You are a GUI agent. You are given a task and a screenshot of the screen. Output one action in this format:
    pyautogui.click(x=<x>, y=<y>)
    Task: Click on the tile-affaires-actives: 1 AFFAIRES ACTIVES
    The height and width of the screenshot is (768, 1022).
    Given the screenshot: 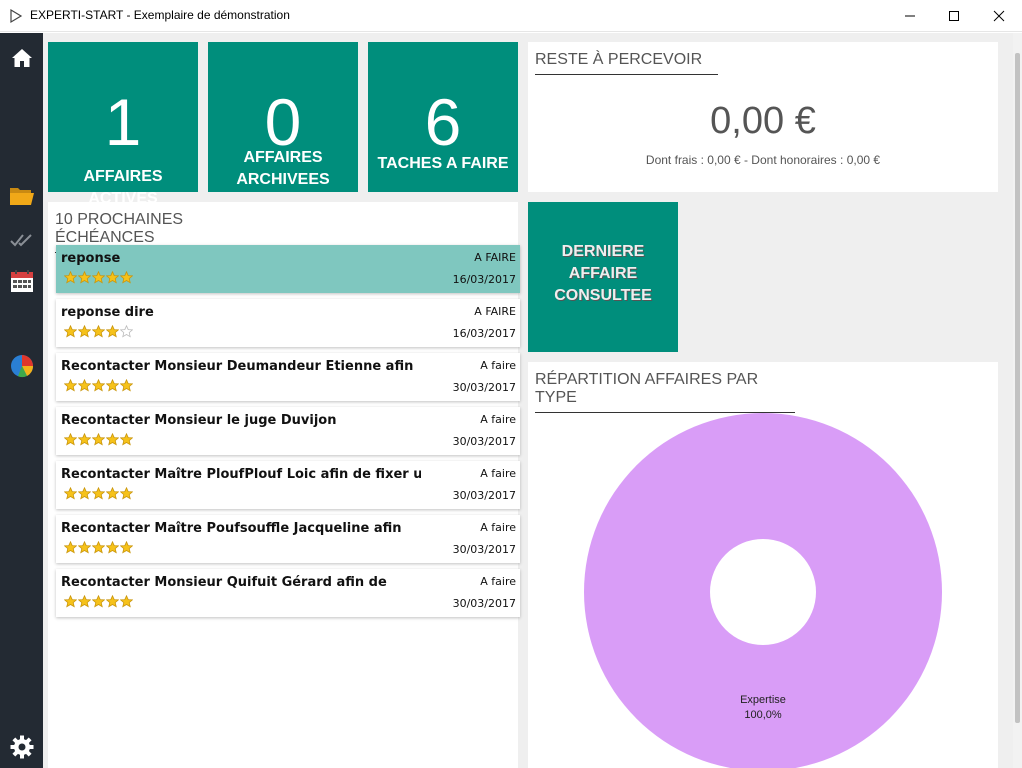 What is the action you would take?
    pyautogui.click(x=123, y=124)
    